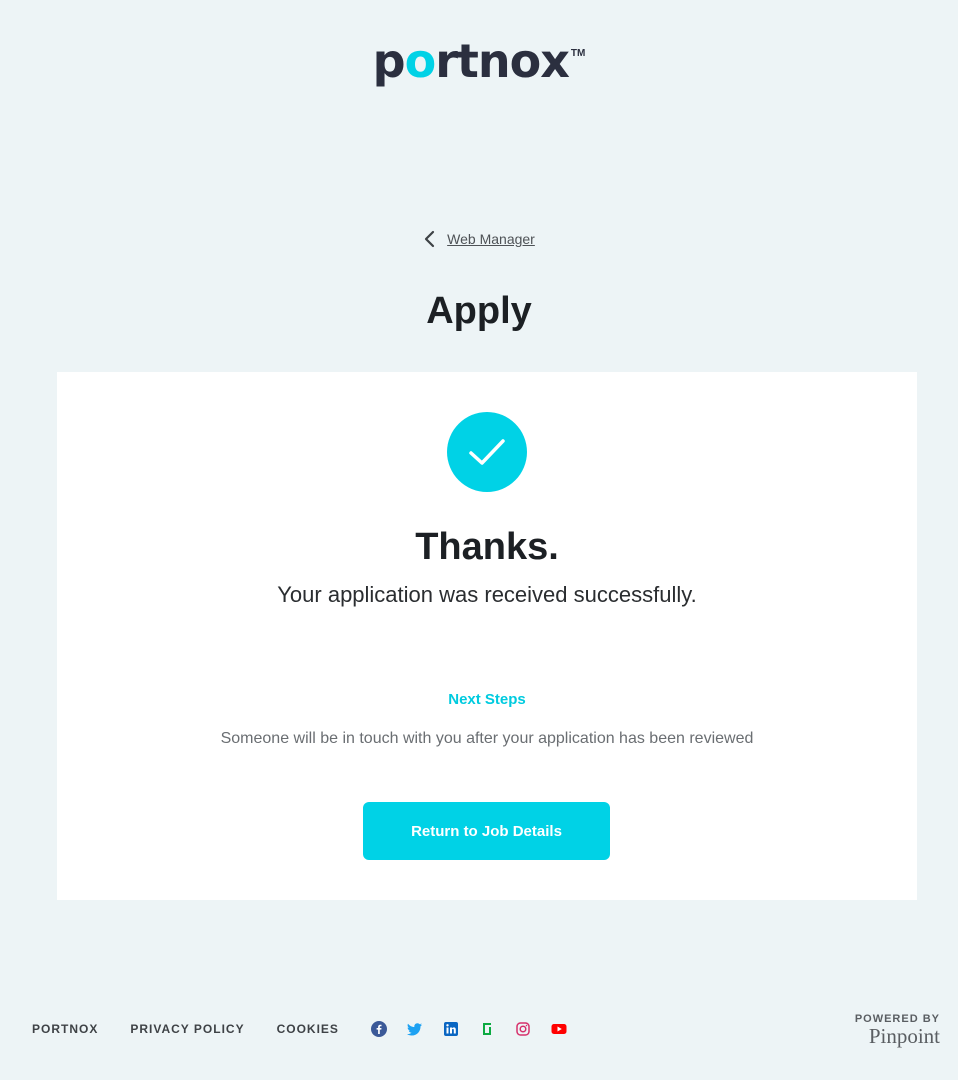  I want to click on checkmark-icon, so click(487, 452).